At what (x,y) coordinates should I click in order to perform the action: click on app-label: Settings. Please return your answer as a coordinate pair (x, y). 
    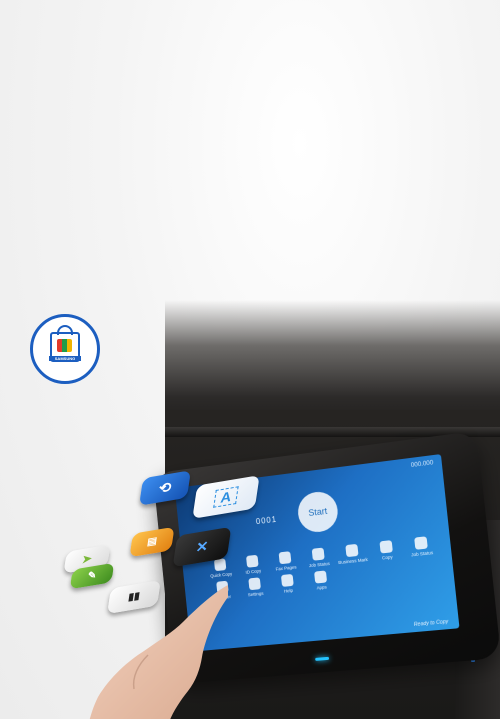
    Looking at the image, I should click on (255, 594).